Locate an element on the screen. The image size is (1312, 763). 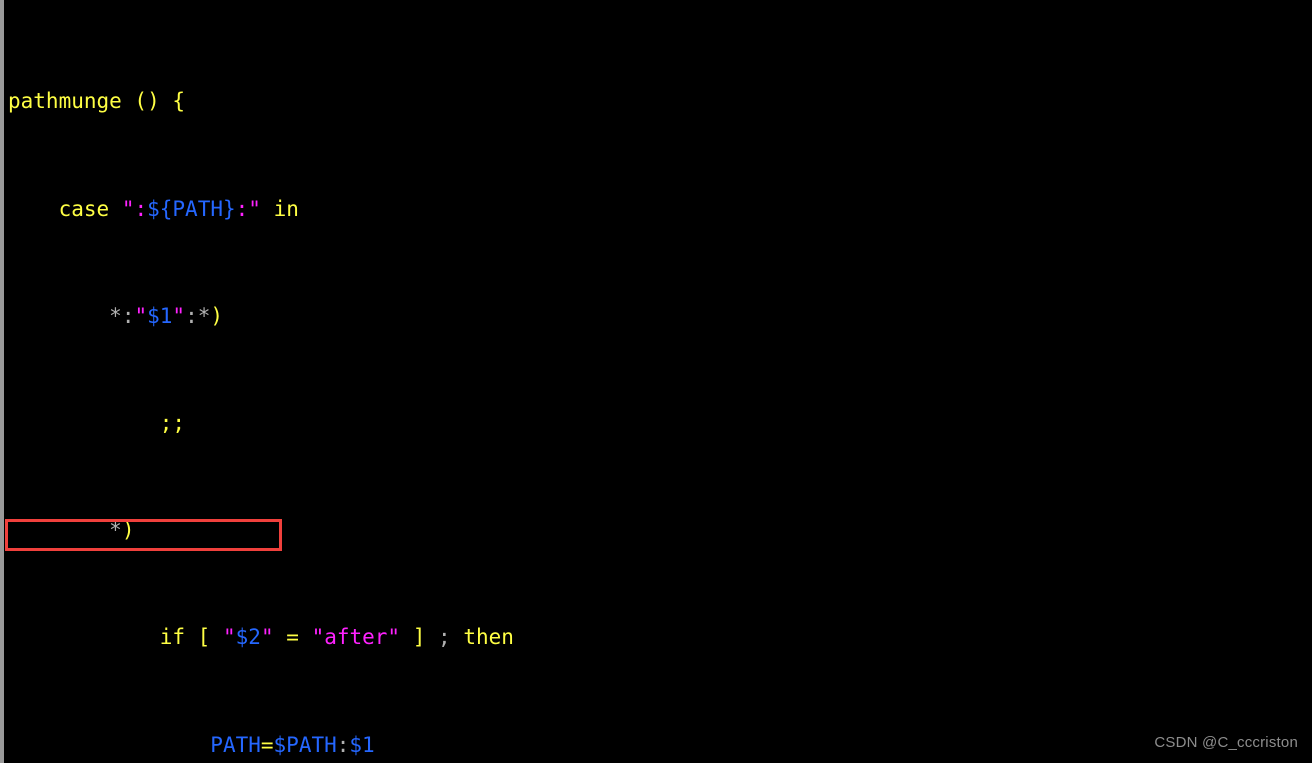
assign-name-path: PATH is located at coordinates (235, 744).